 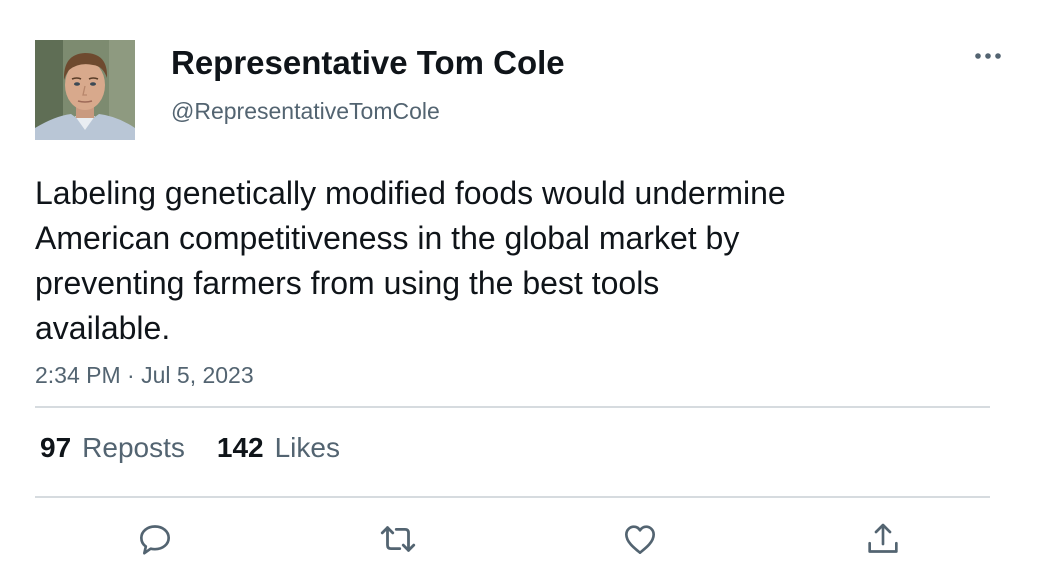 I want to click on repost-button, so click(x=398, y=539).